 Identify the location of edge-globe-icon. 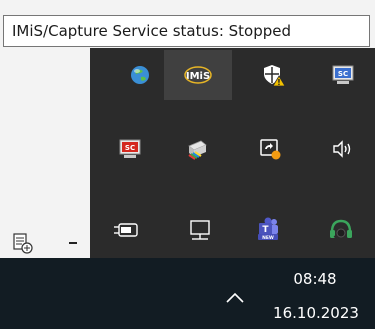
(140, 75).